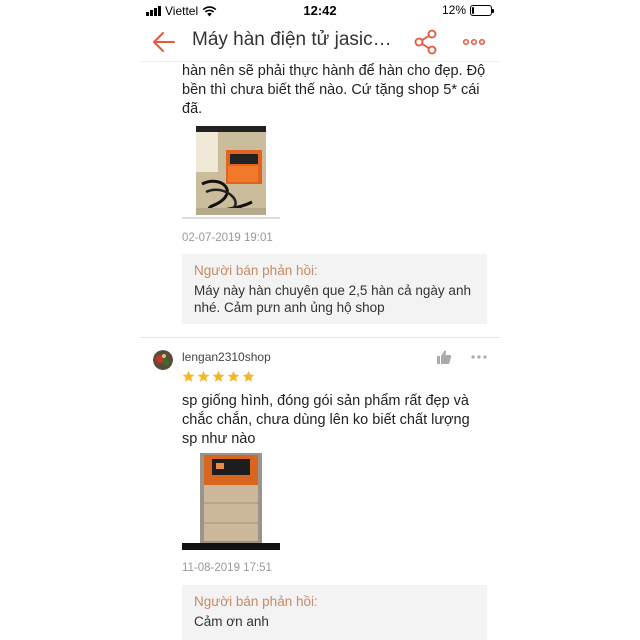 The width and height of the screenshot is (640, 640). What do you see at coordinates (473, 10) in the screenshot?
I see `battery-level` at bounding box center [473, 10].